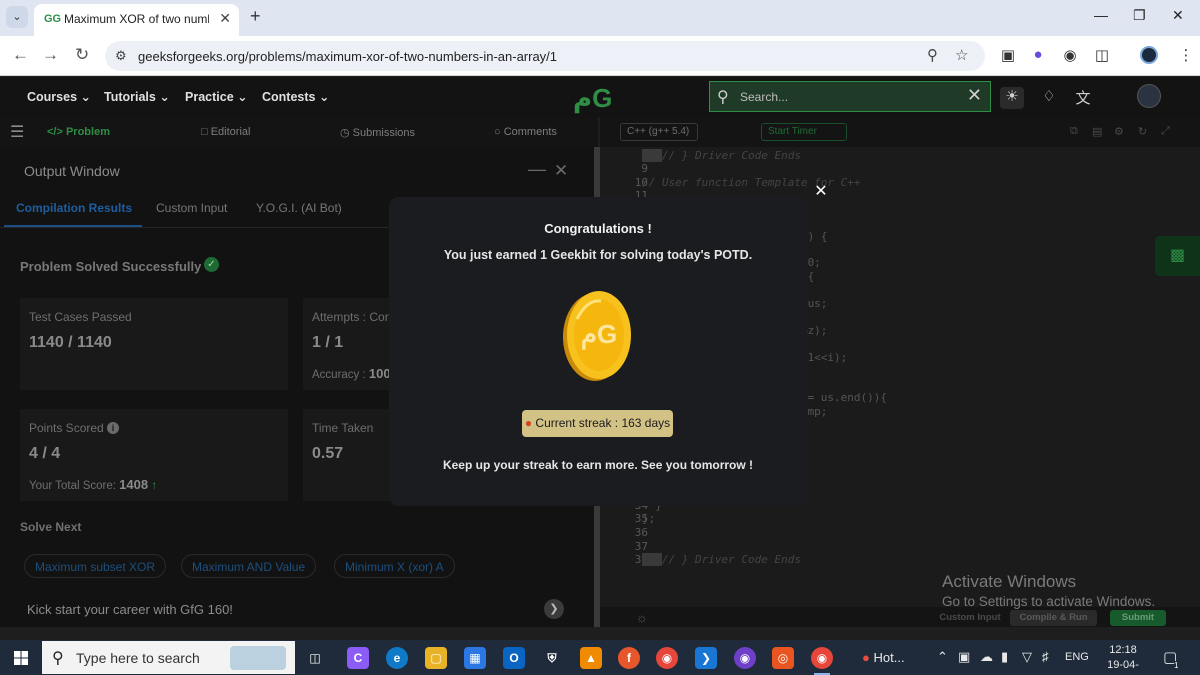 The width and height of the screenshot is (1200, 675). I want to click on svg-text: مG, so click(599, 334).